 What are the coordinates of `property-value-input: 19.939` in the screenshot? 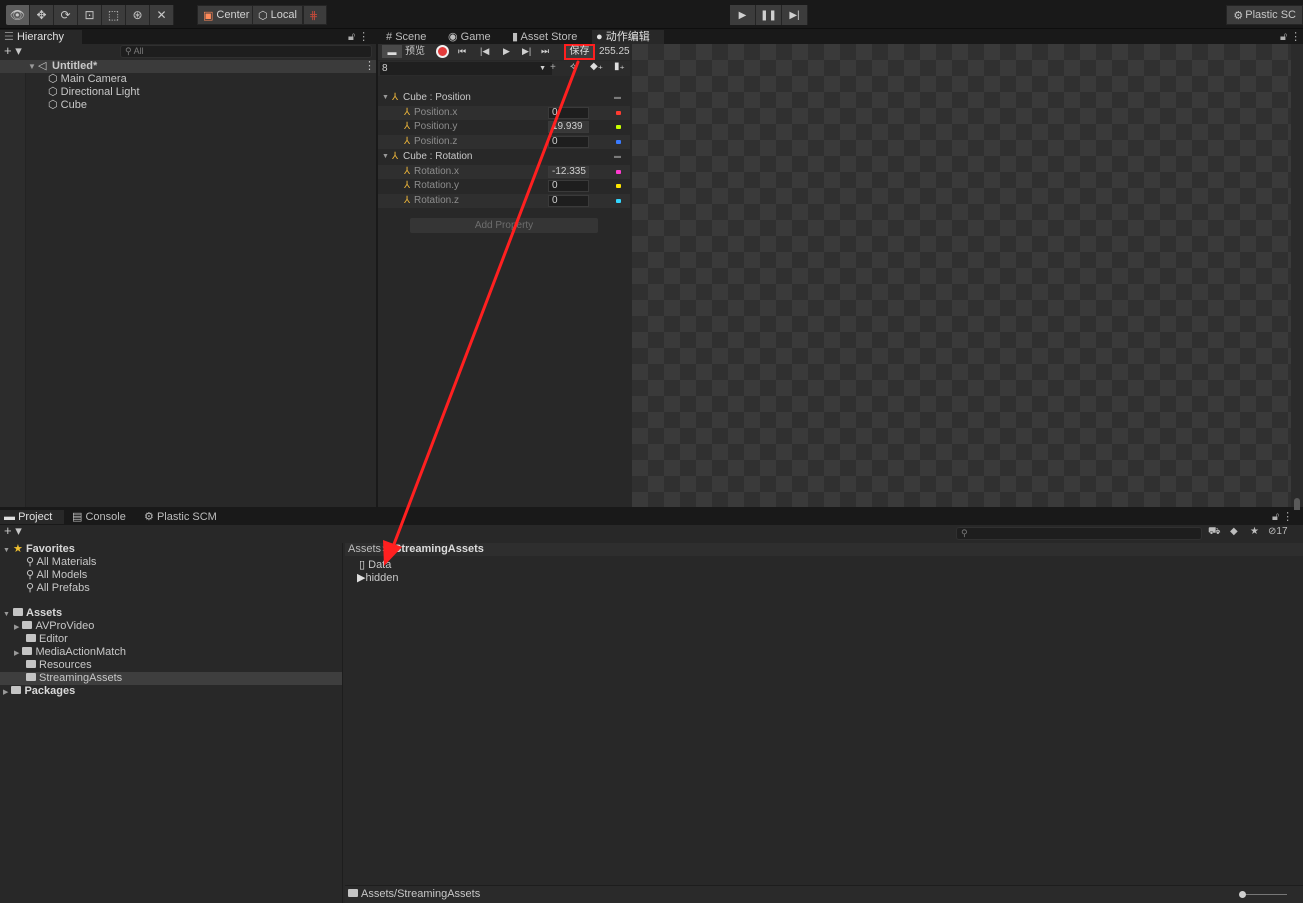 It's located at (568, 127).